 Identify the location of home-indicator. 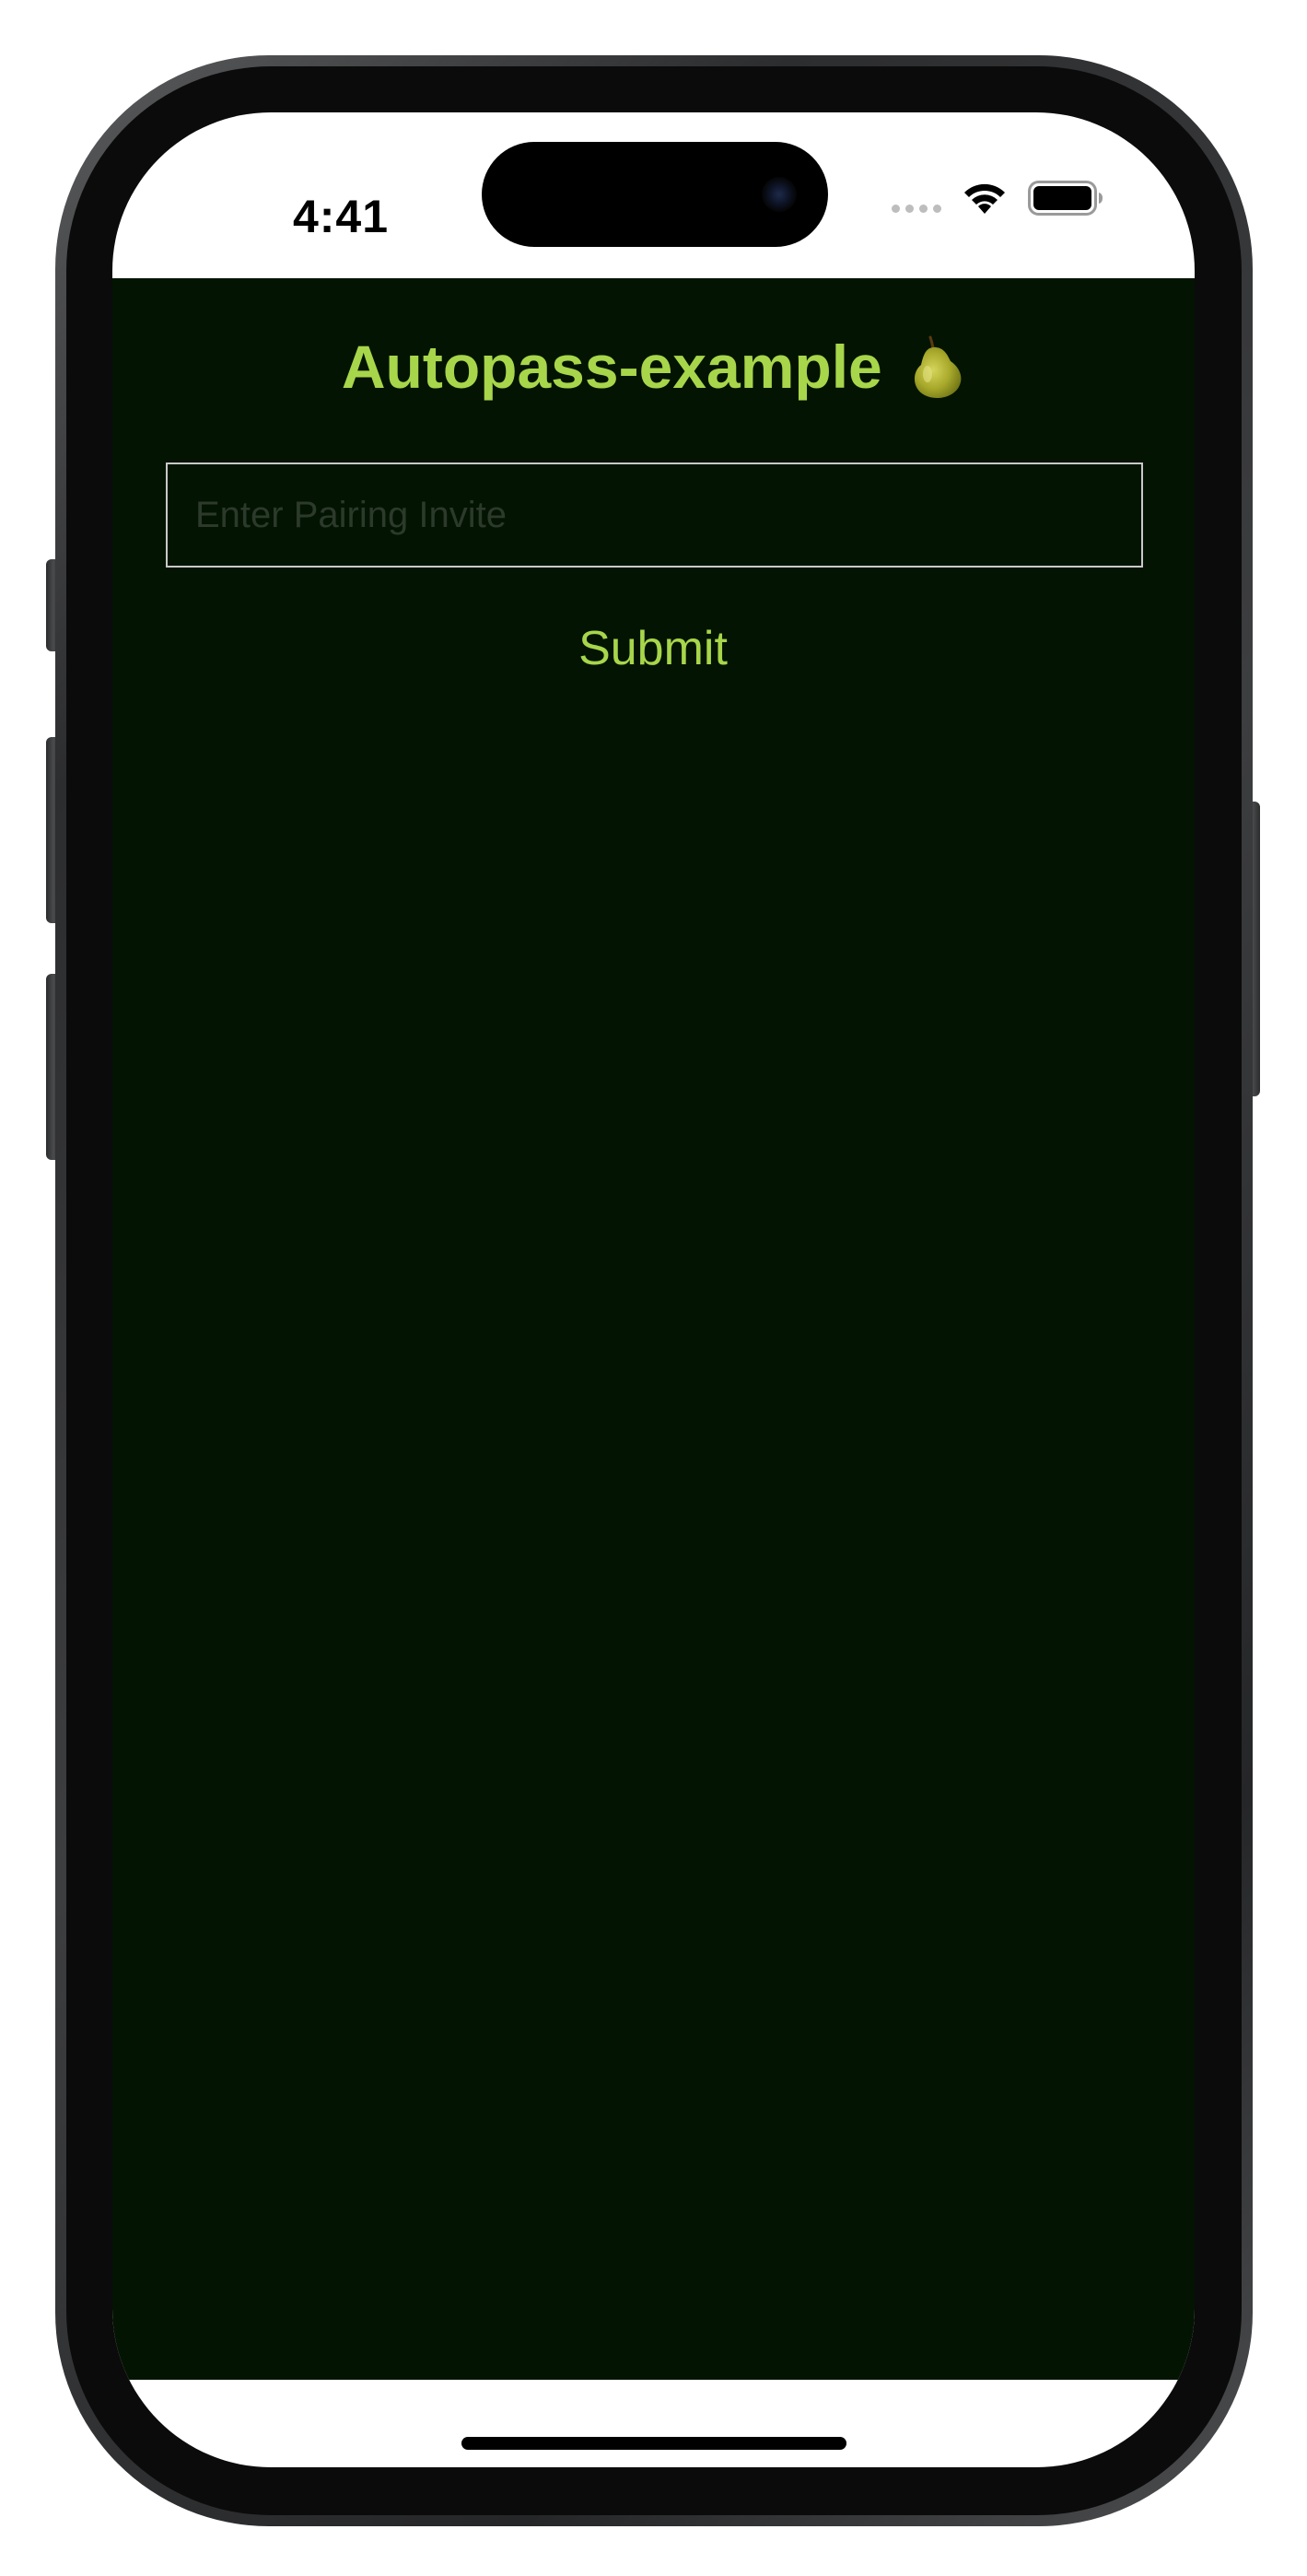
(653, 2443).